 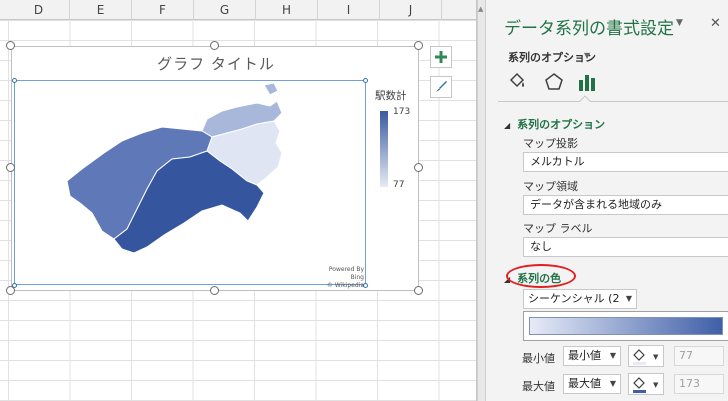 I want to click on chart-elements-button, so click(x=441, y=57).